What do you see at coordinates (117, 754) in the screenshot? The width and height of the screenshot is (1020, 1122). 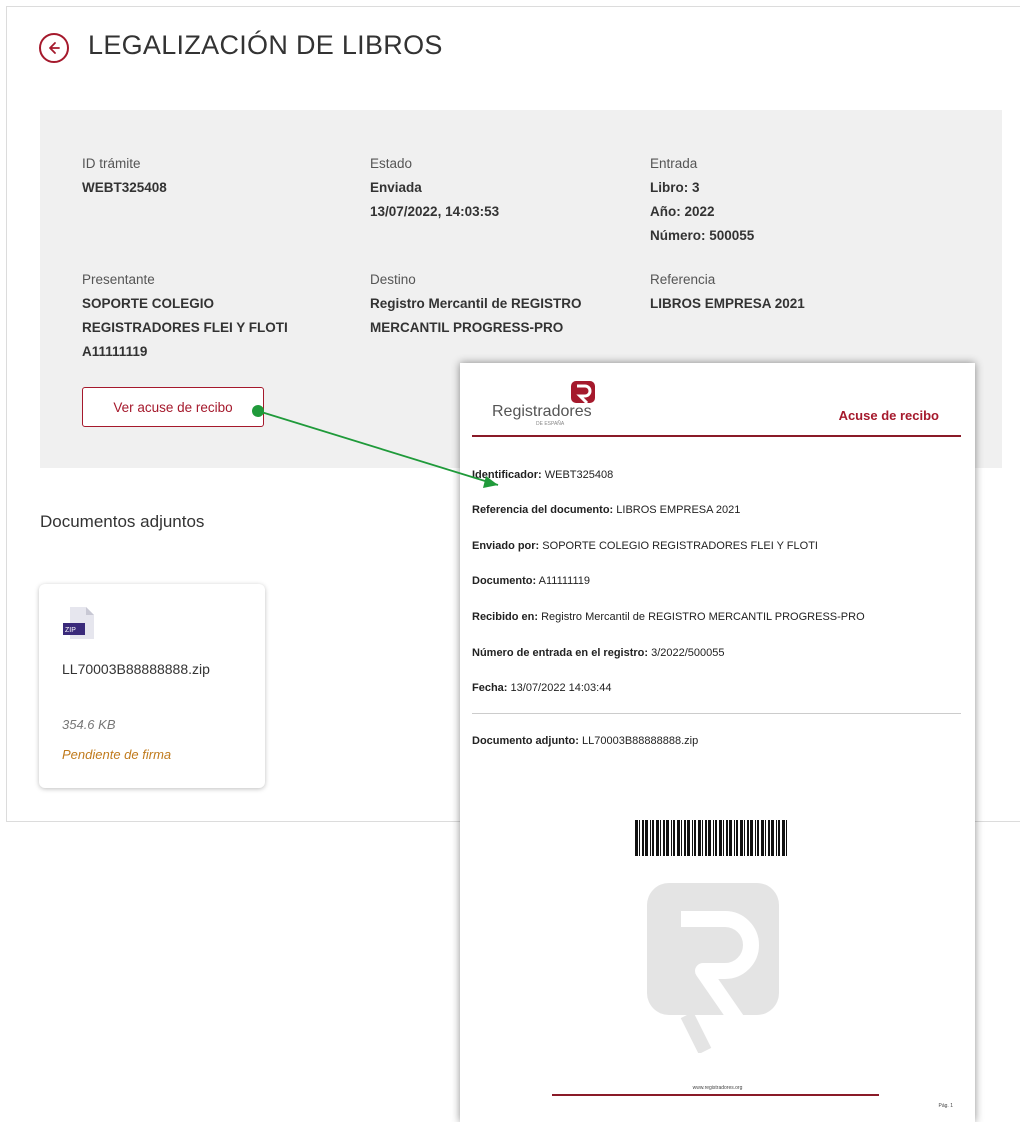 I see `document-status: Pendiente de firma` at bounding box center [117, 754].